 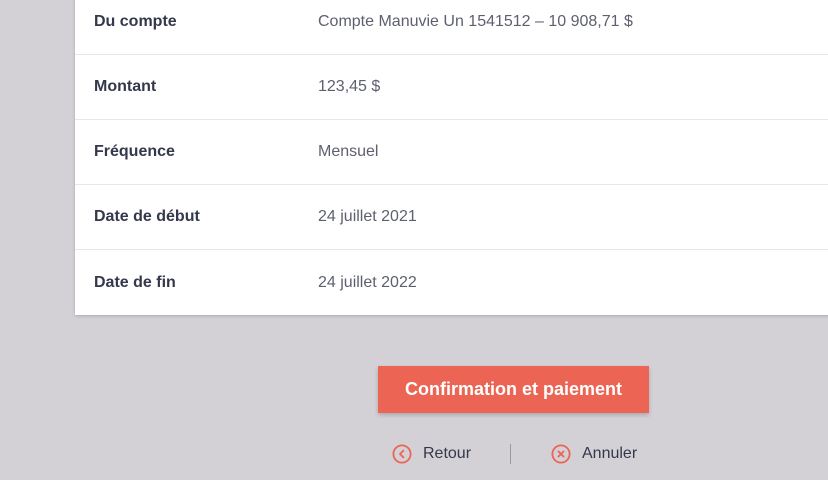 I want to click on from-account-value: Compte Manuvie Un 1541512 – 10 908,71 $, so click(x=475, y=21).